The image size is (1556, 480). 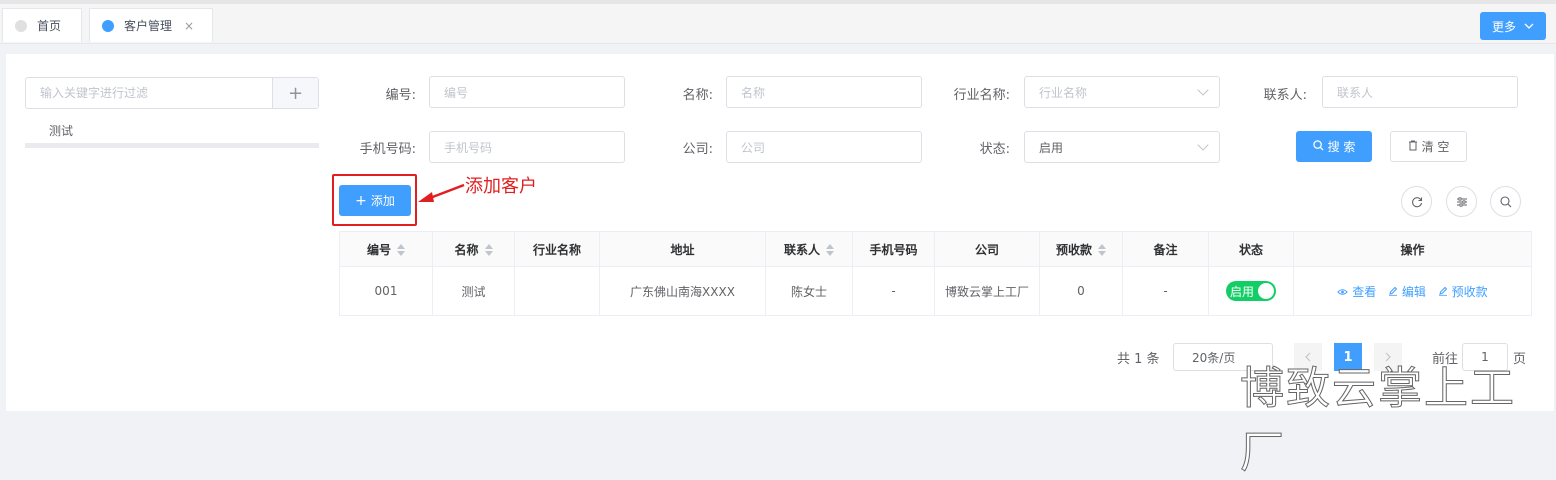 I want to click on add-customer-button: + 添加, so click(x=375, y=200).